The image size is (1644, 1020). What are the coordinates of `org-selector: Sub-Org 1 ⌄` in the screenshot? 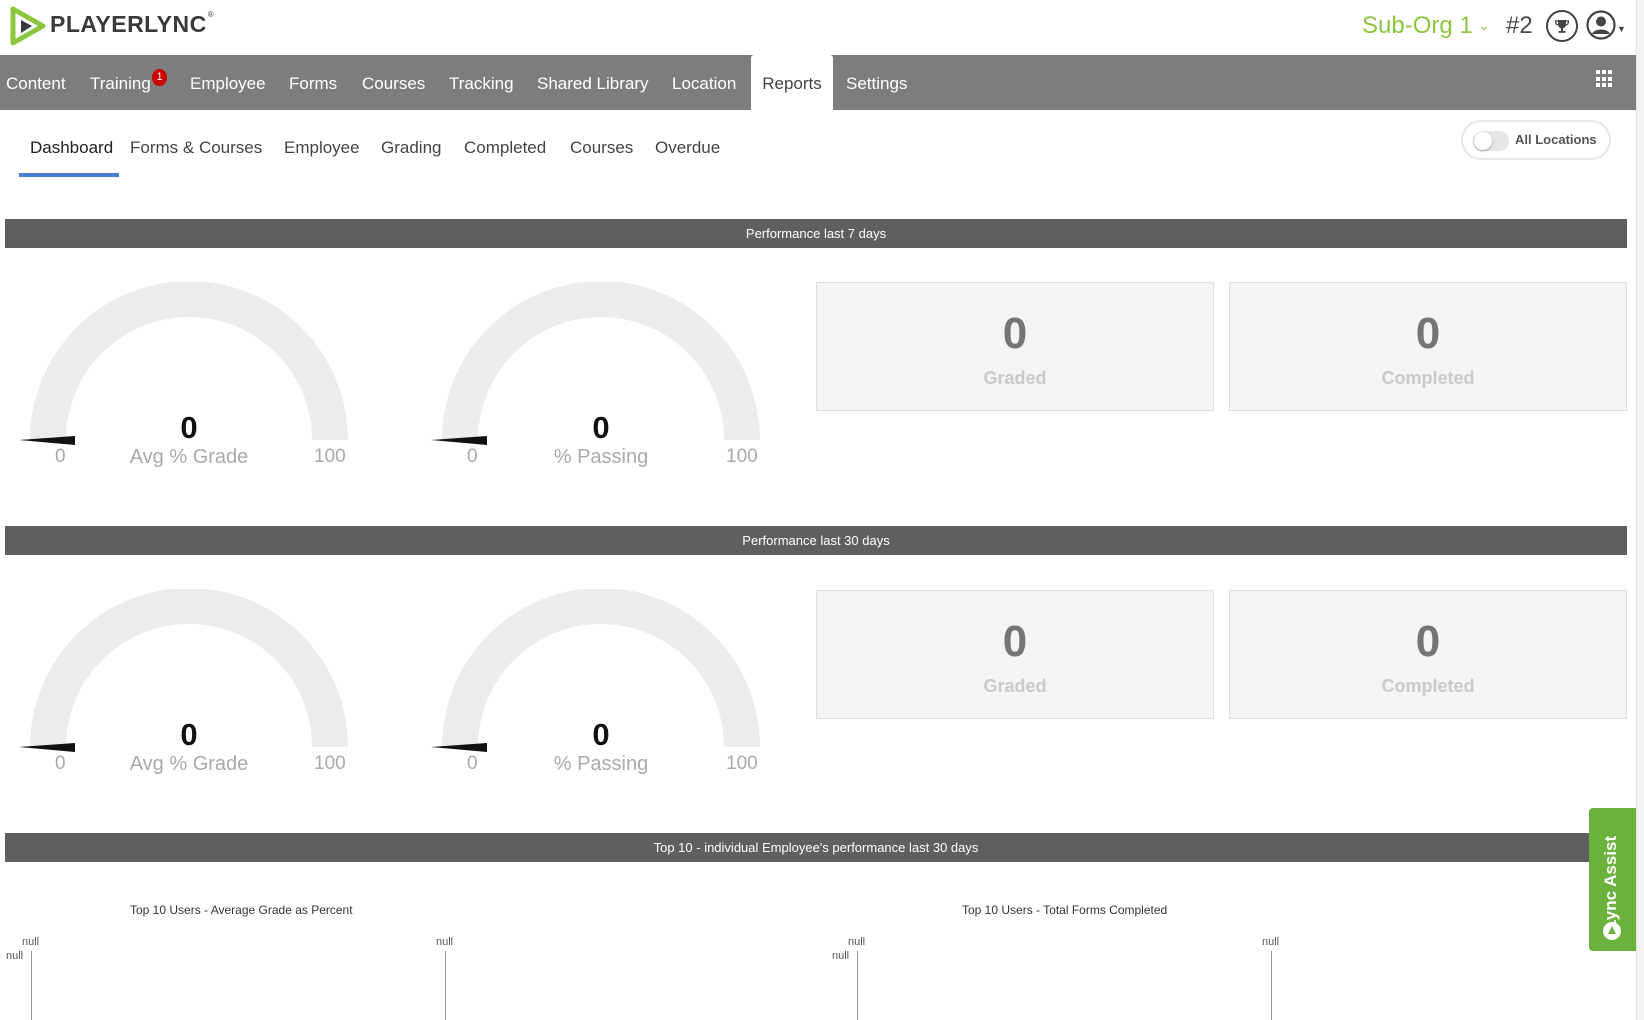 It's located at (1426, 26).